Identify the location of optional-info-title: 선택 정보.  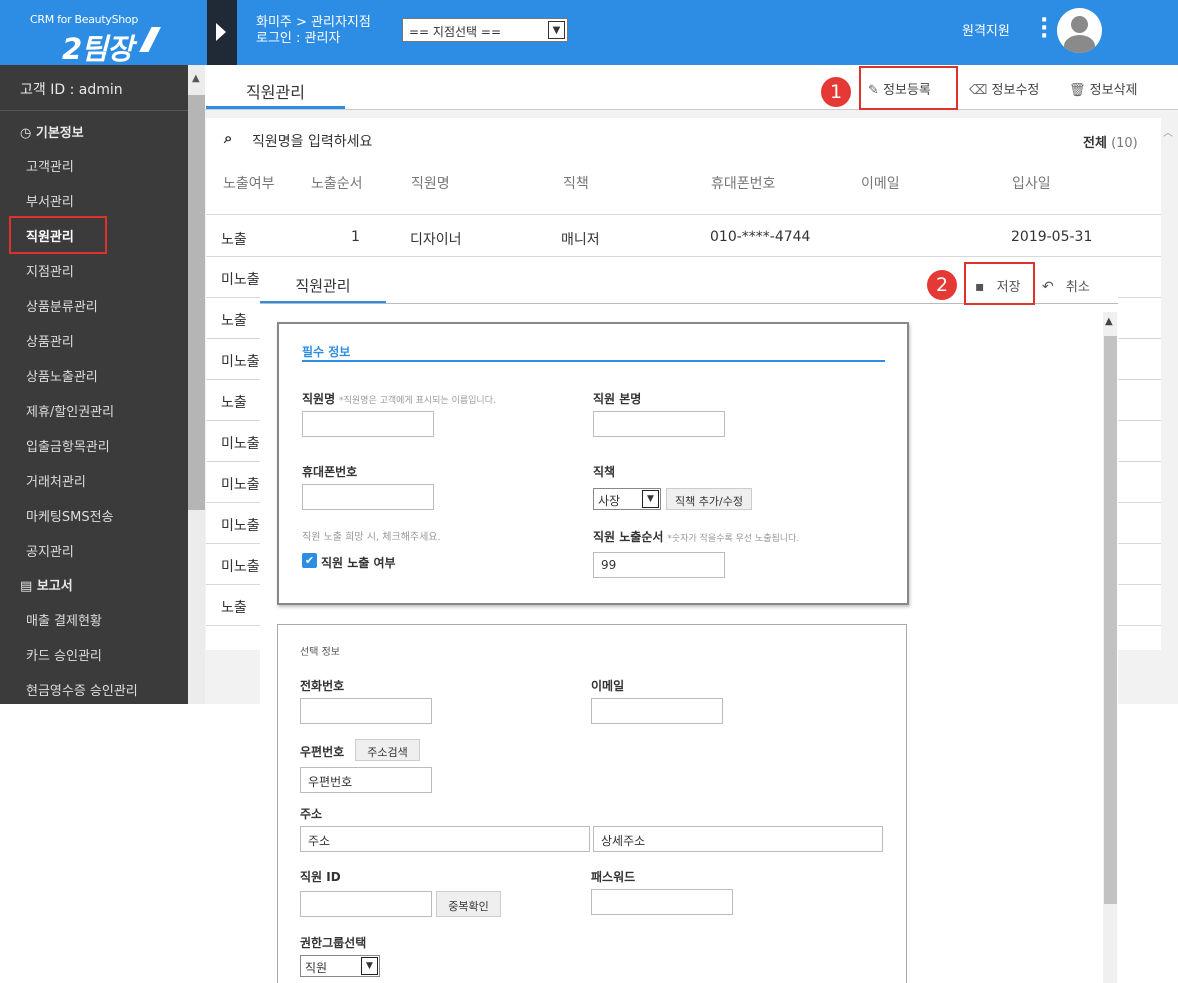
(320, 652).